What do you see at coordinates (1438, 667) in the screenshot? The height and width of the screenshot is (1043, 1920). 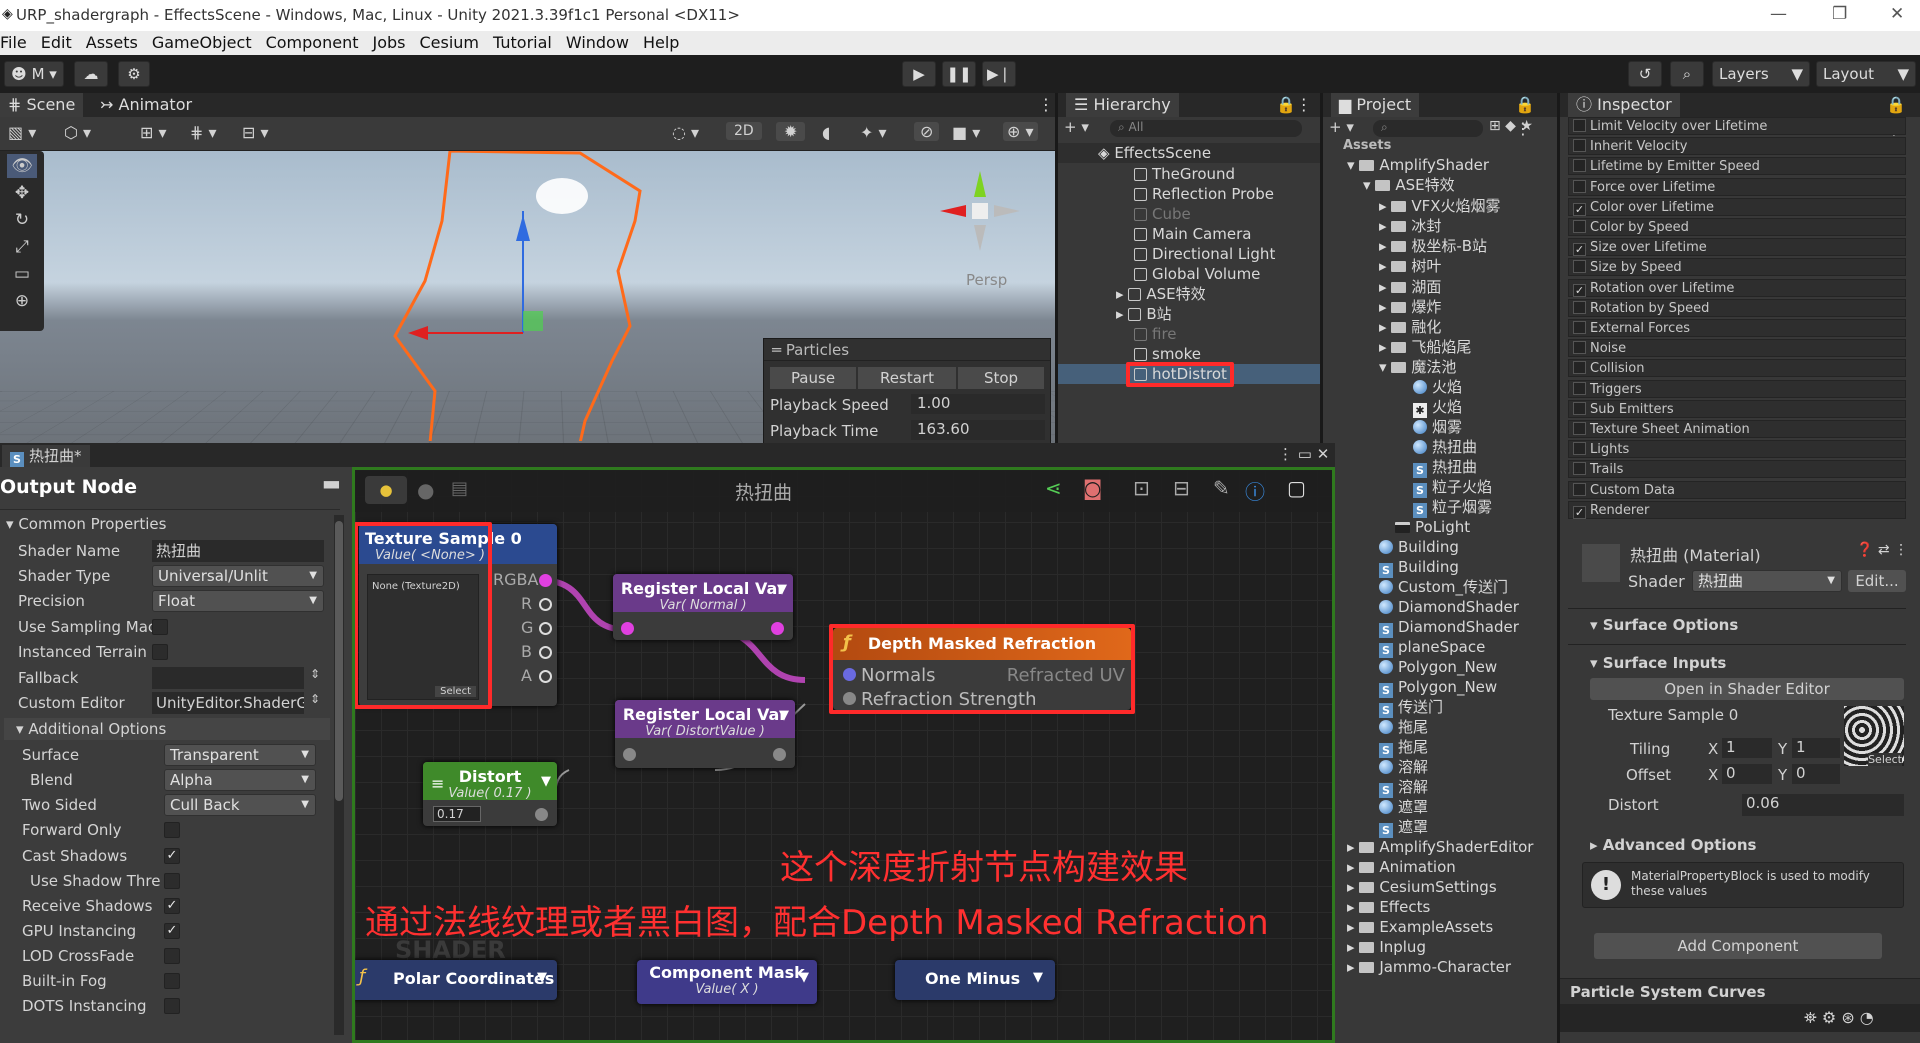 I see `project-item: Polygon_New` at bounding box center [1438, 667].